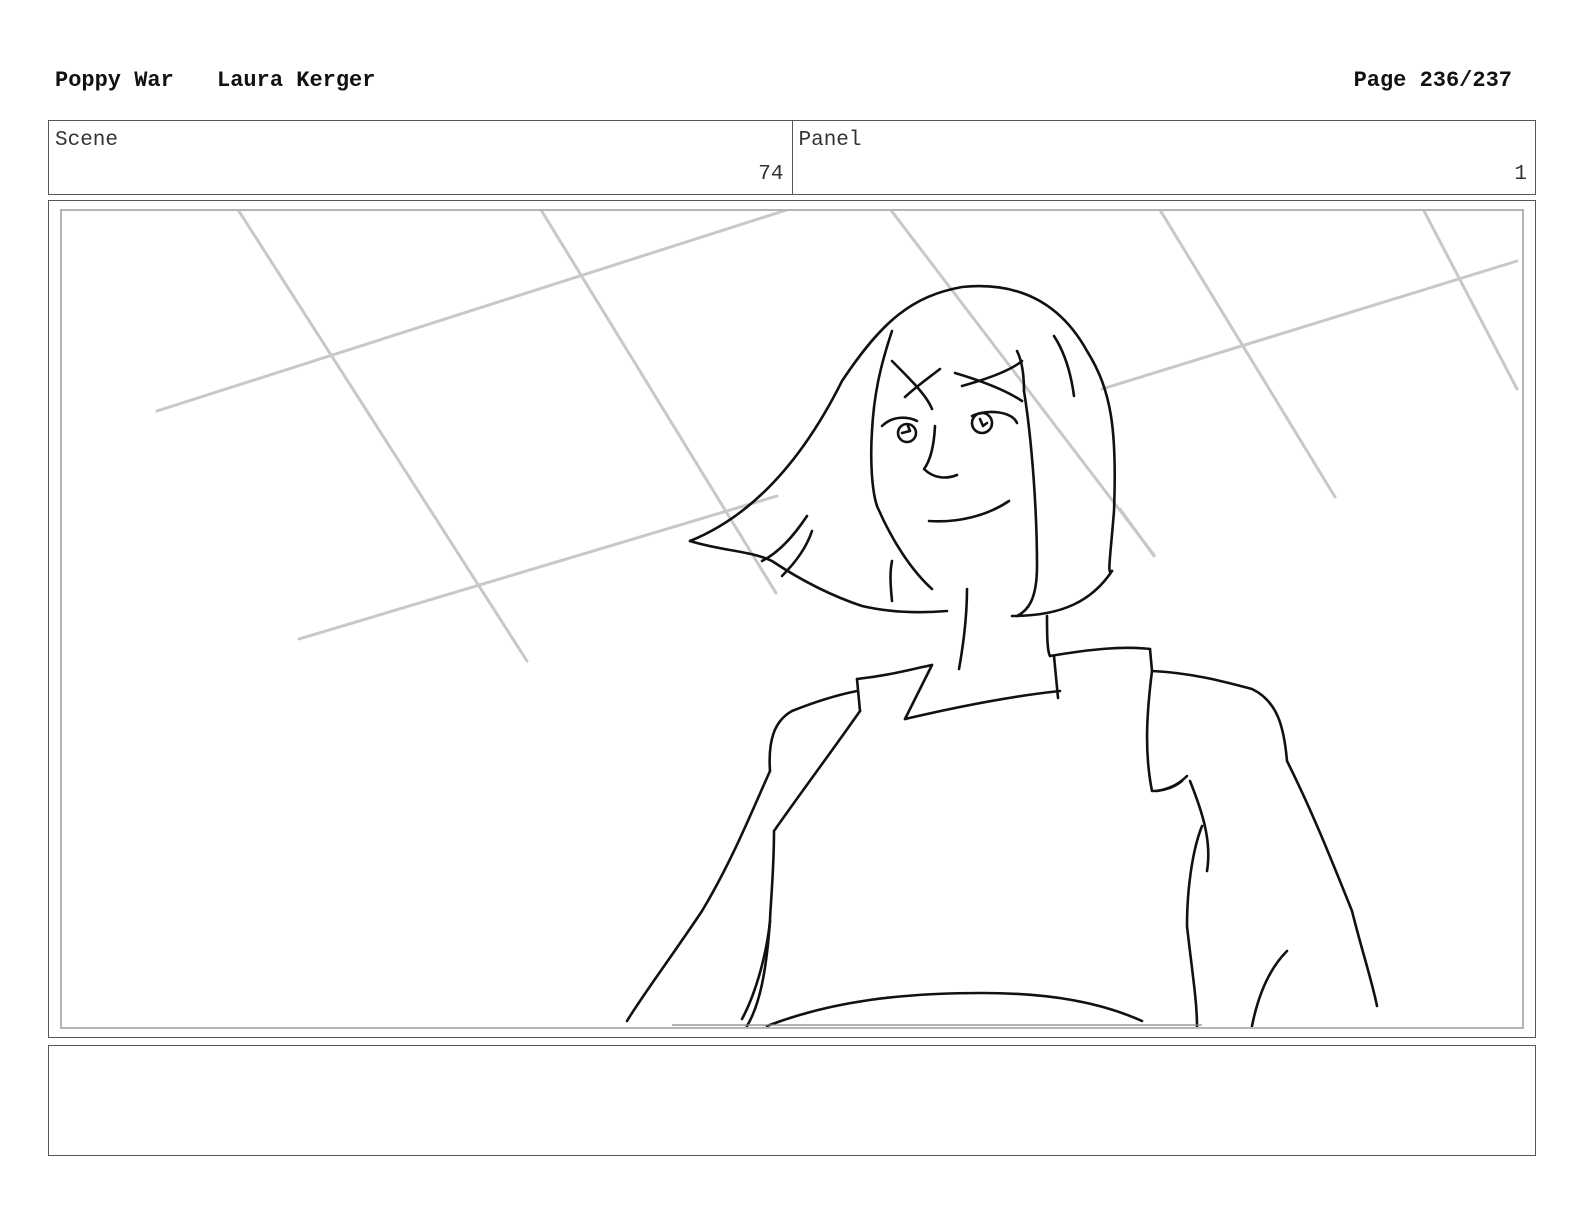  What do you see at coordinates (792, 1100) in the screenshot?
I see `panel-notes-box` at bounding box center [792, 1100].